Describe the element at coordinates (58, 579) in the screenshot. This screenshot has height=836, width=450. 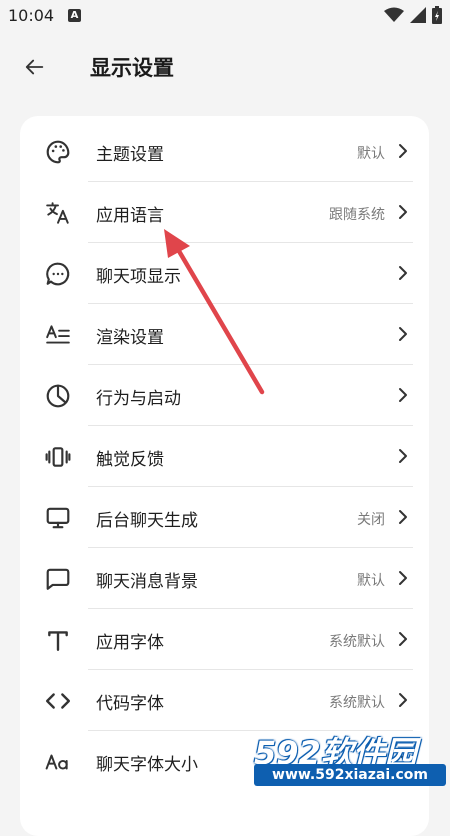
I see `message-square-icon` at that location.